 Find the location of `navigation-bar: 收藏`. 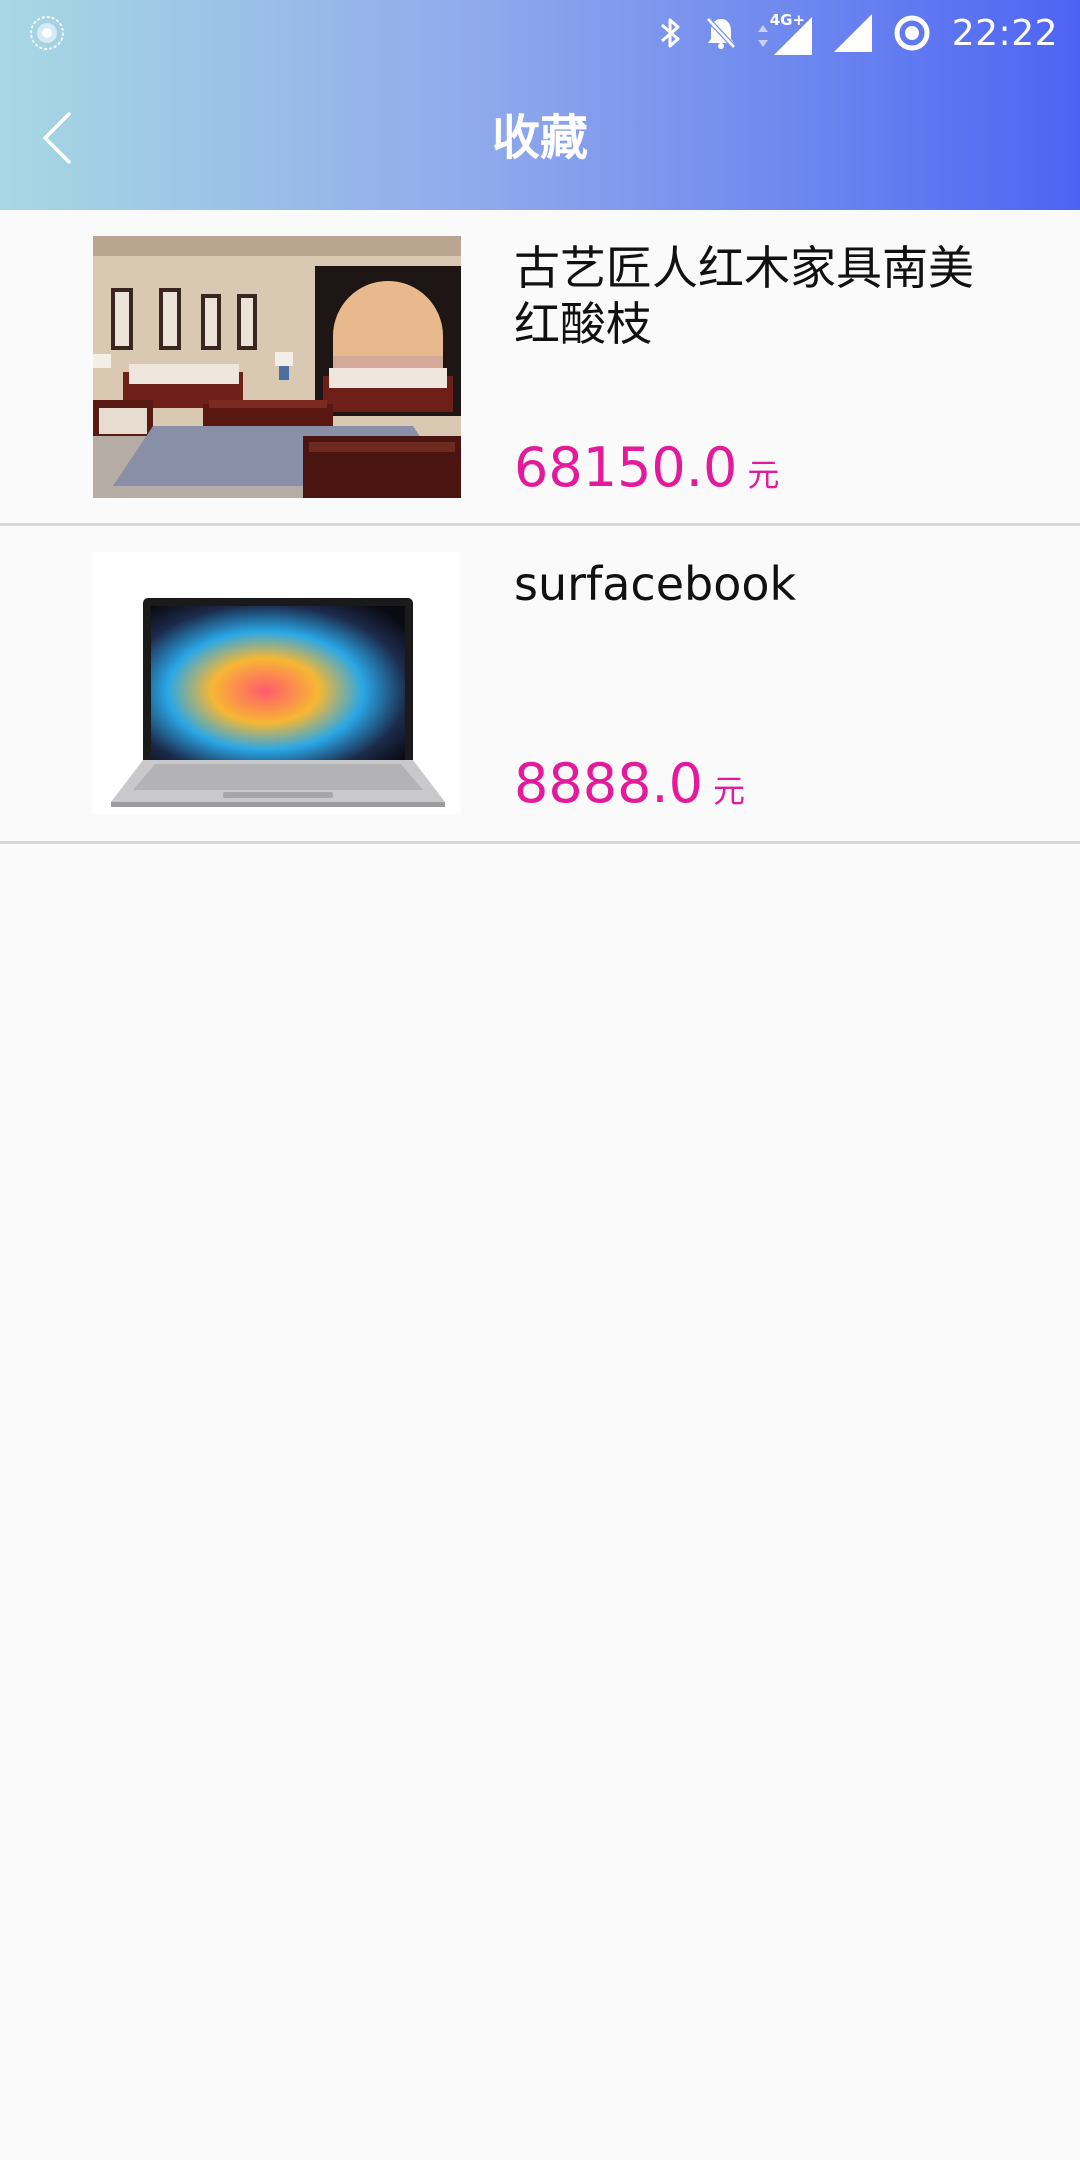

navigation-bar: 收藏 is located at coordinates (540, 138).